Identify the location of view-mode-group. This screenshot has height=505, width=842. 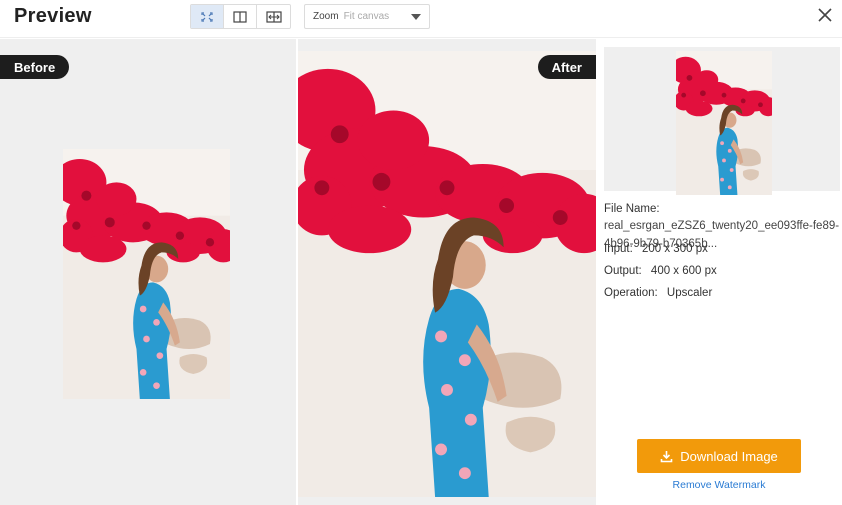
(240, 16).